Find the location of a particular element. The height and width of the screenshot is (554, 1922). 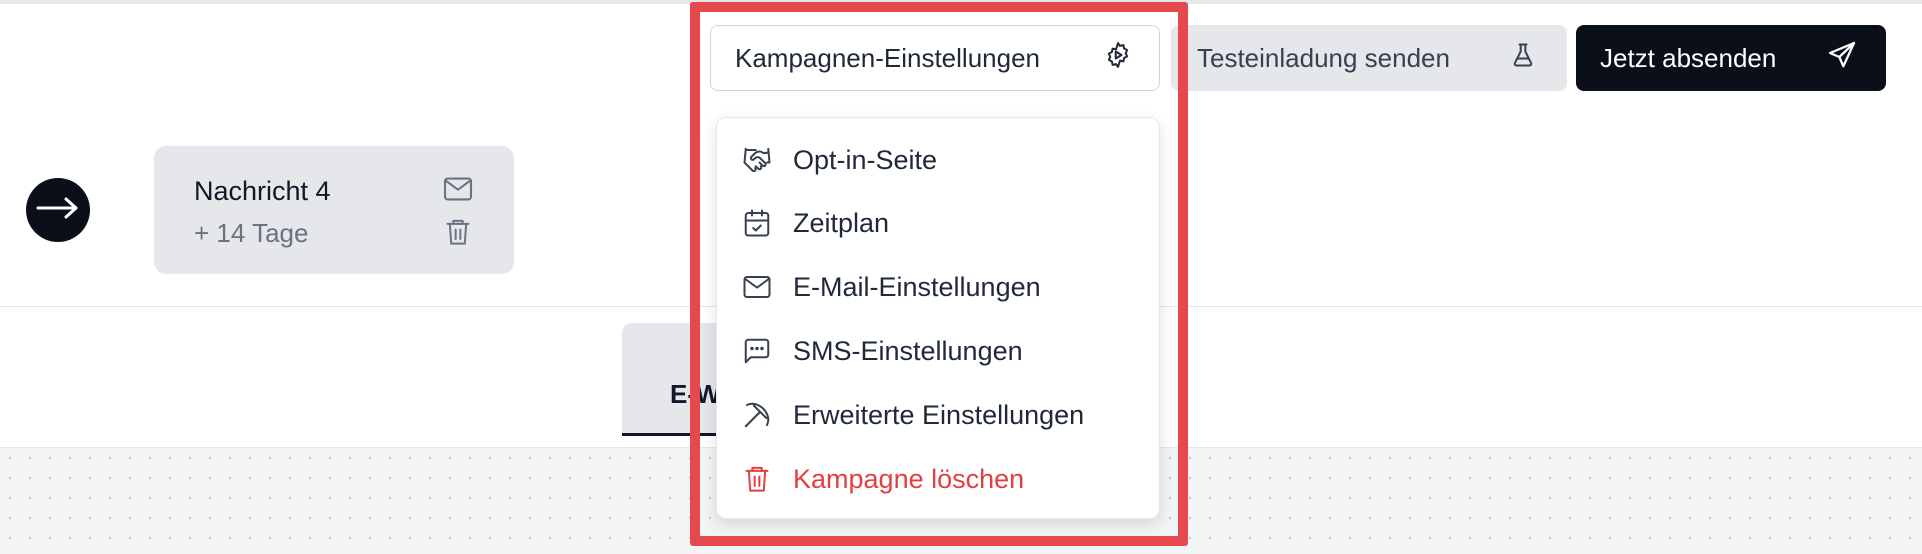

menu-item-label: Erweiterte Einstellungen is located at coordinates (939, 414).